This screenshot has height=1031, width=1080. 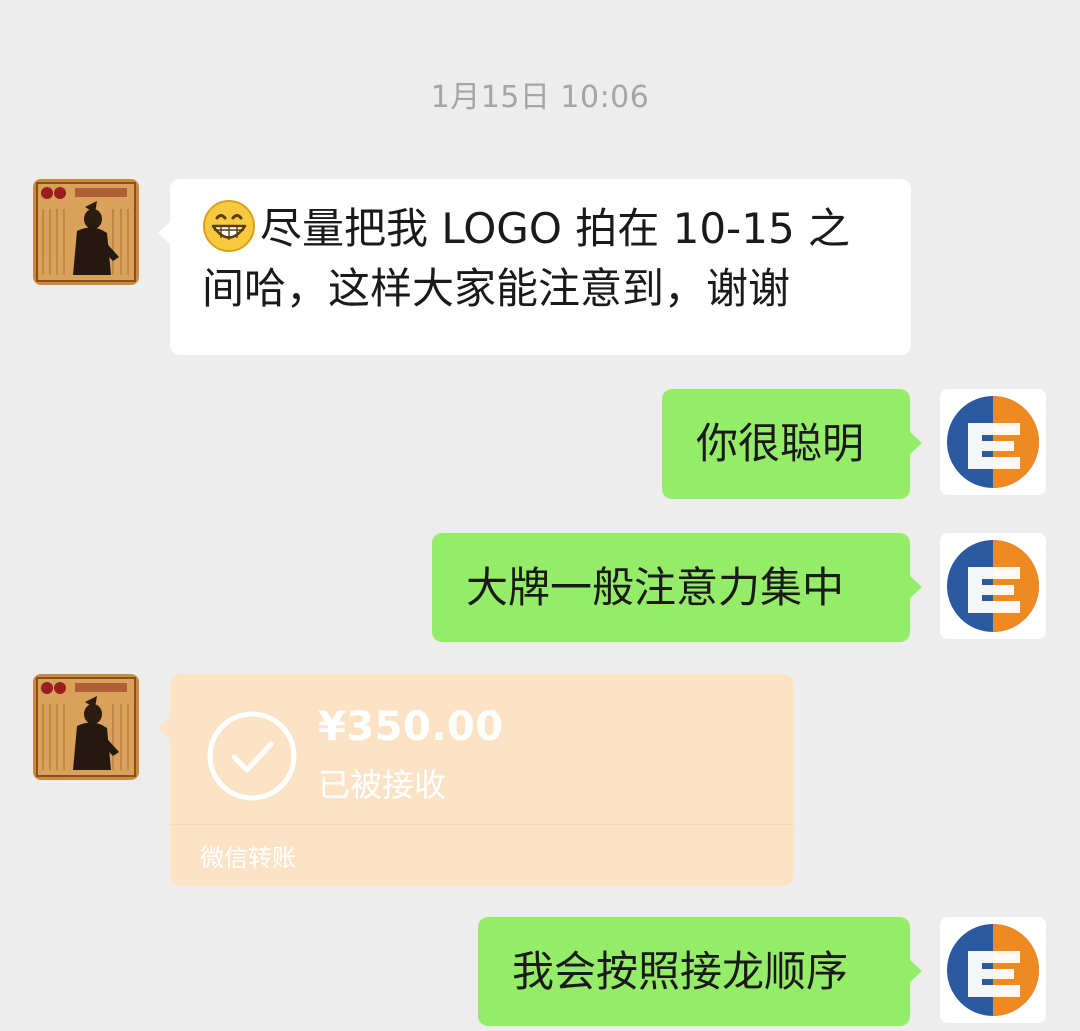 I want to click on message-bubble-outgoing: 大牌一般注意力集中, so click(x=677, y=587).